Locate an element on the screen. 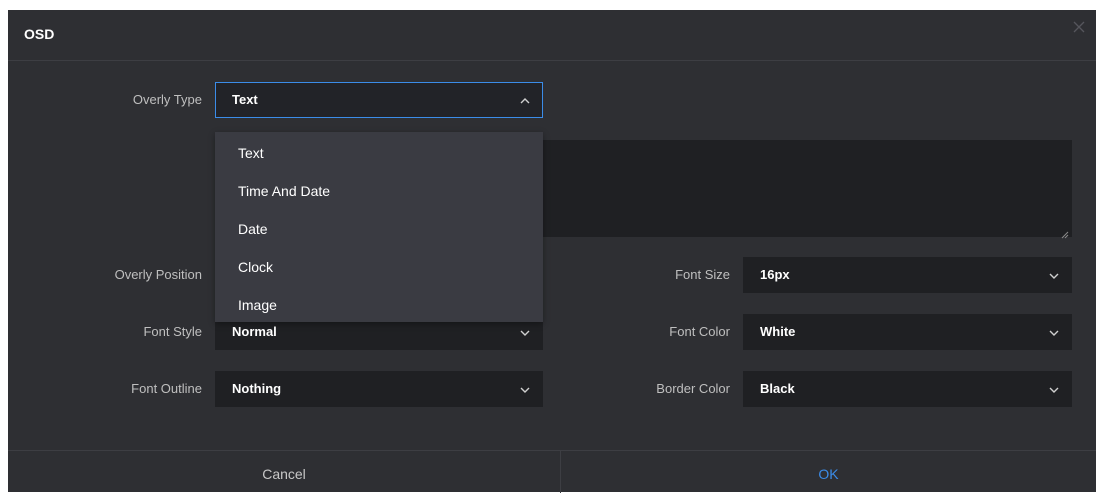 This screenshot has height=497, width=1105. overlay-type-dropdown: Text Time And Date Date Clock Image is located at coordinates (379, 227).